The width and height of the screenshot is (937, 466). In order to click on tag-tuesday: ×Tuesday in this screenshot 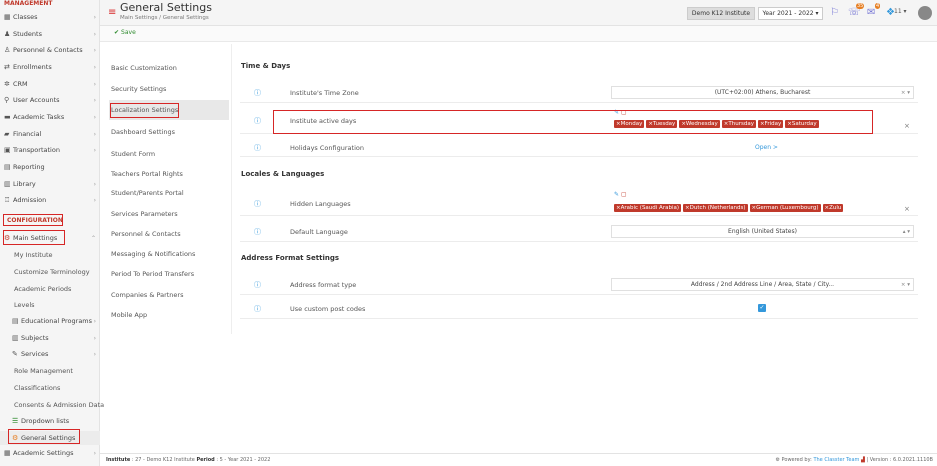, I will do `click(662, 124)`.